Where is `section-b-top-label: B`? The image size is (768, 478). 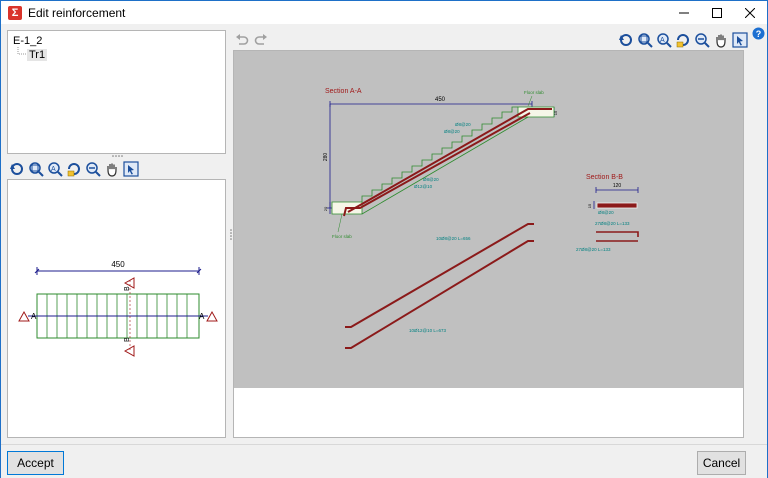 section-b-top-label: B is located at coordinates (127, 288).